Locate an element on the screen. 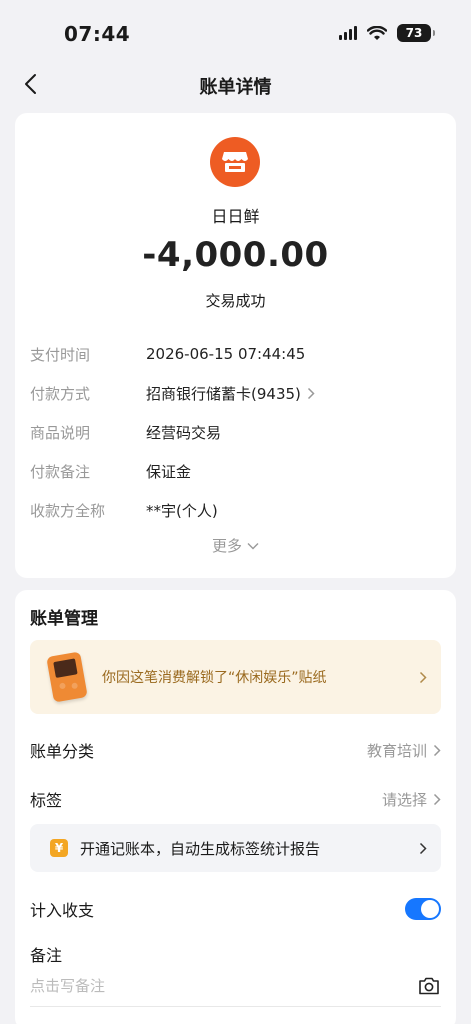  battery-level: 73 is located at coordinates (414, 33).